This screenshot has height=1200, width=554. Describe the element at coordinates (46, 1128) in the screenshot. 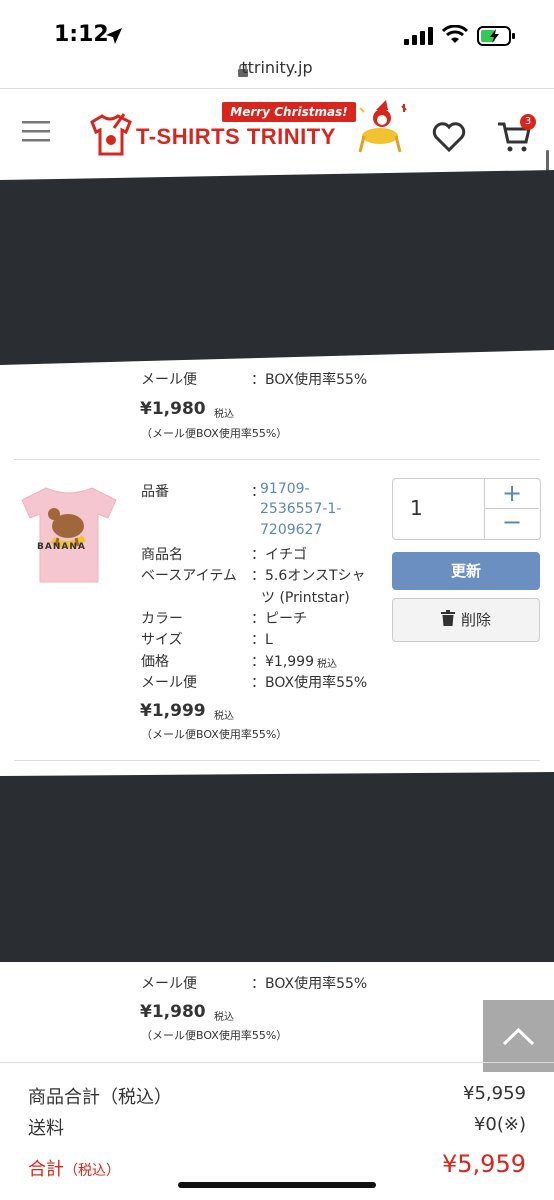

I see `shipping-label: 送料` at that location.